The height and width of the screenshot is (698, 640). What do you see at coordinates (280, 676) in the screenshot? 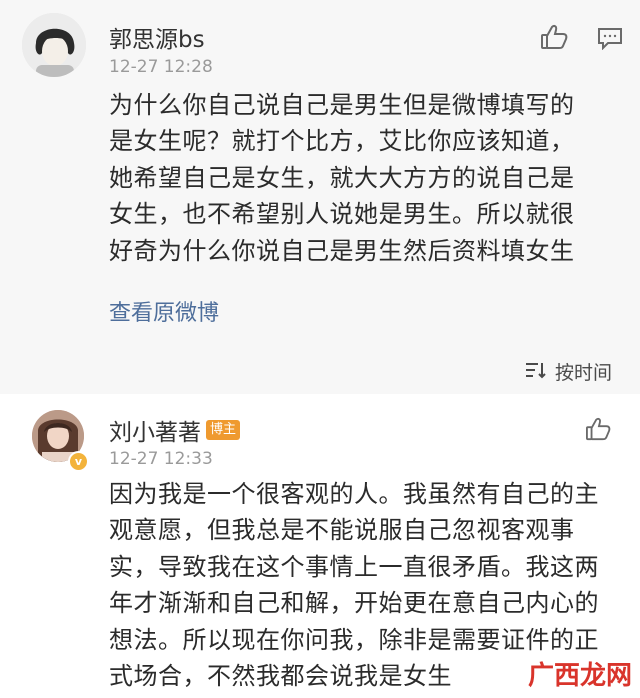
I see `reply-line: 式场合，不然我都会说我是女生` at bounding box center [280, 676].